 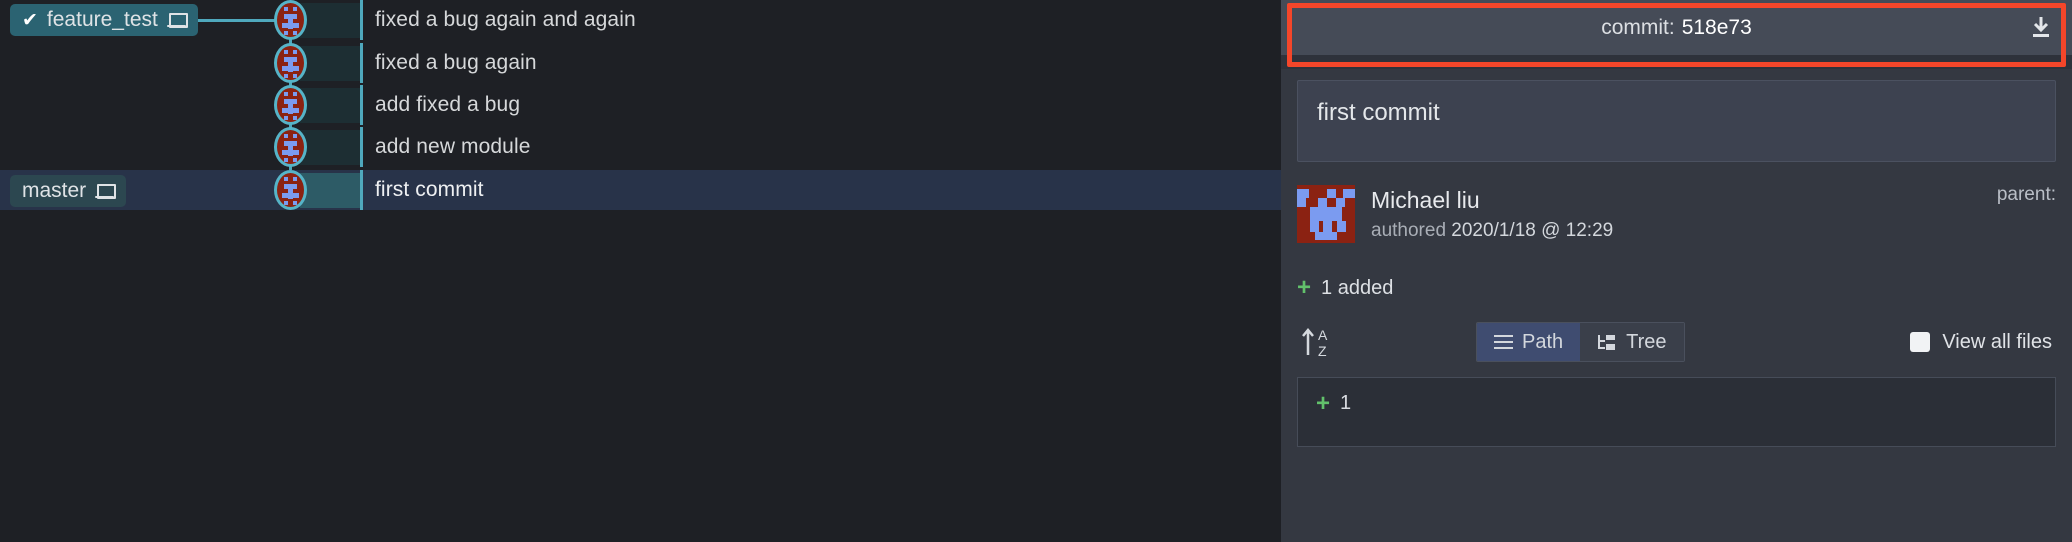 I want to click on authored-date: authored 2020/1/18 @ 12:29, so click(x=1492, y=231).